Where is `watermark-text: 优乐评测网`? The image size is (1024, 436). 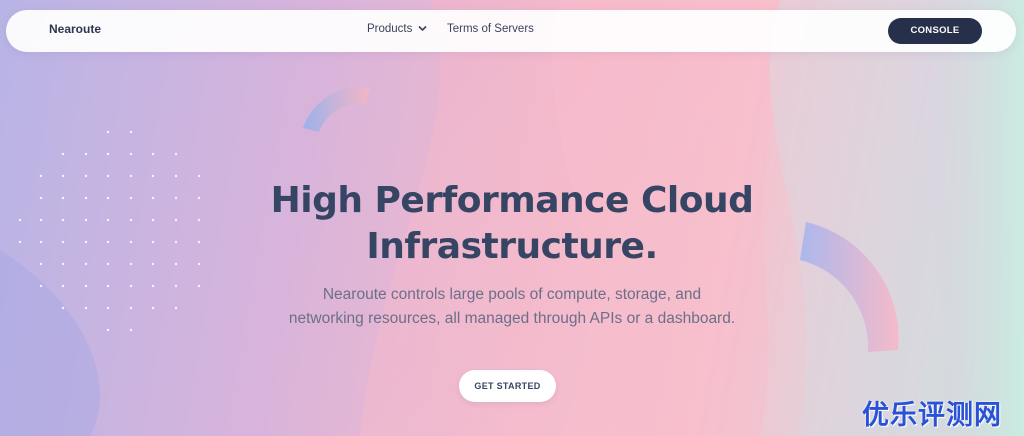
watermark-text: 优乐评测网 is located at coordinates (932, 415).